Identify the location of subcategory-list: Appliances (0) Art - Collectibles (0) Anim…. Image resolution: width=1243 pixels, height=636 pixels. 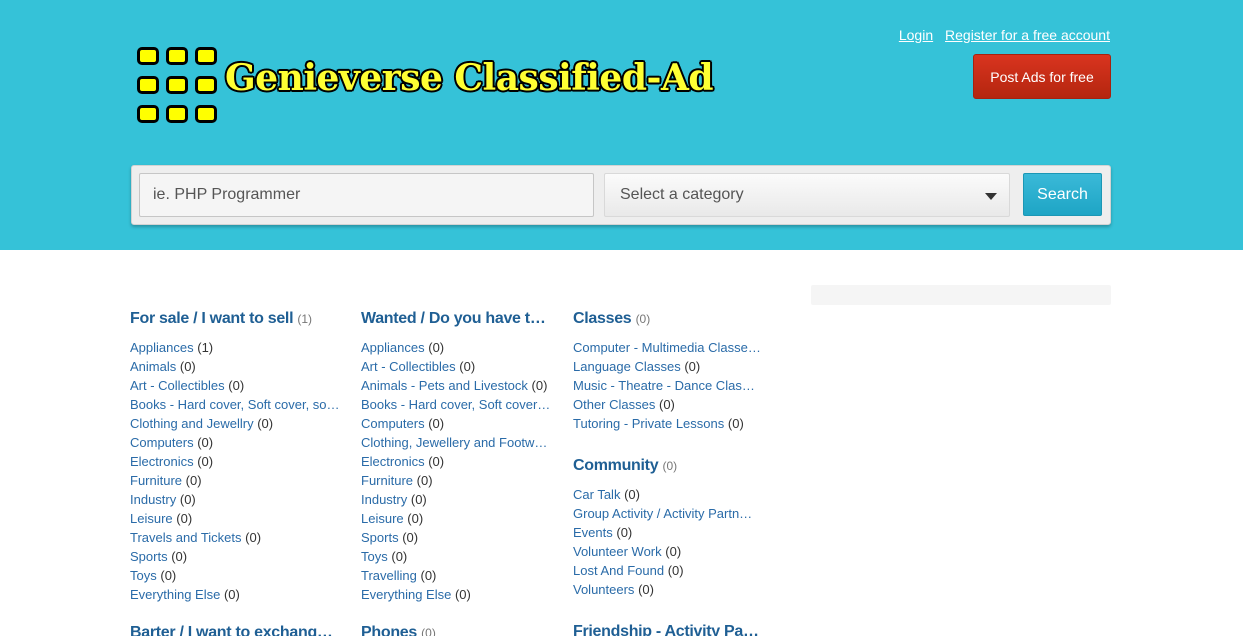
(456, 471).